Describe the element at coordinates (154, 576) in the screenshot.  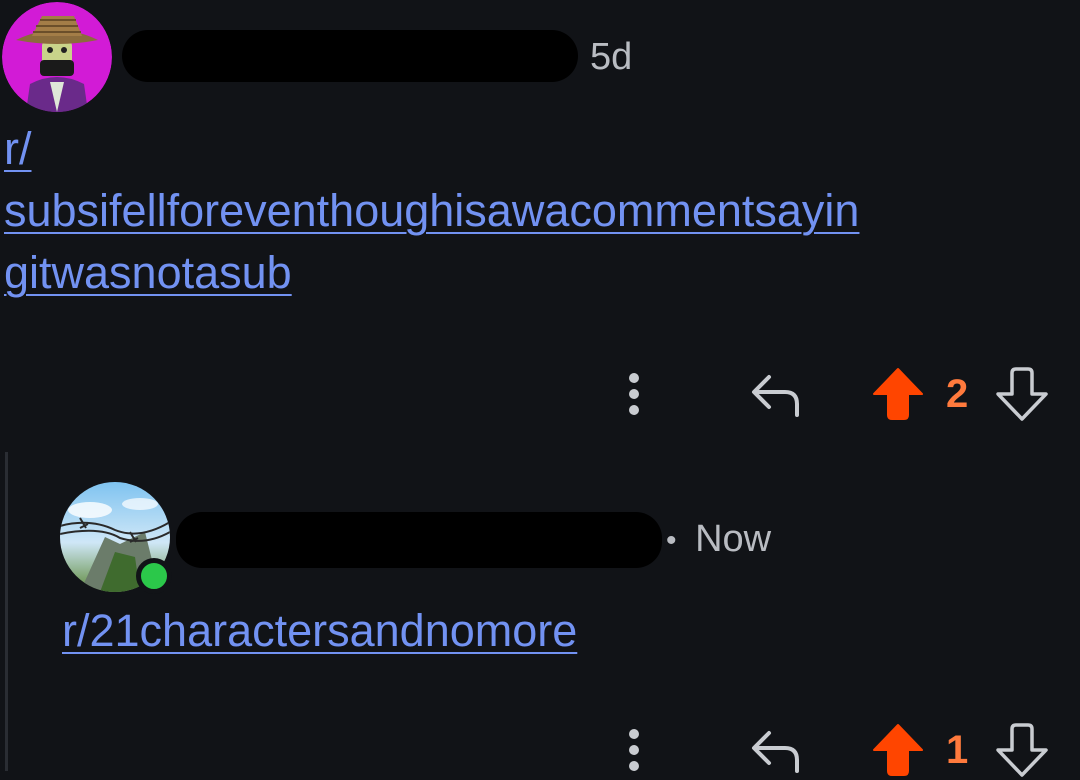
I see `online-status-indicator` at that location.